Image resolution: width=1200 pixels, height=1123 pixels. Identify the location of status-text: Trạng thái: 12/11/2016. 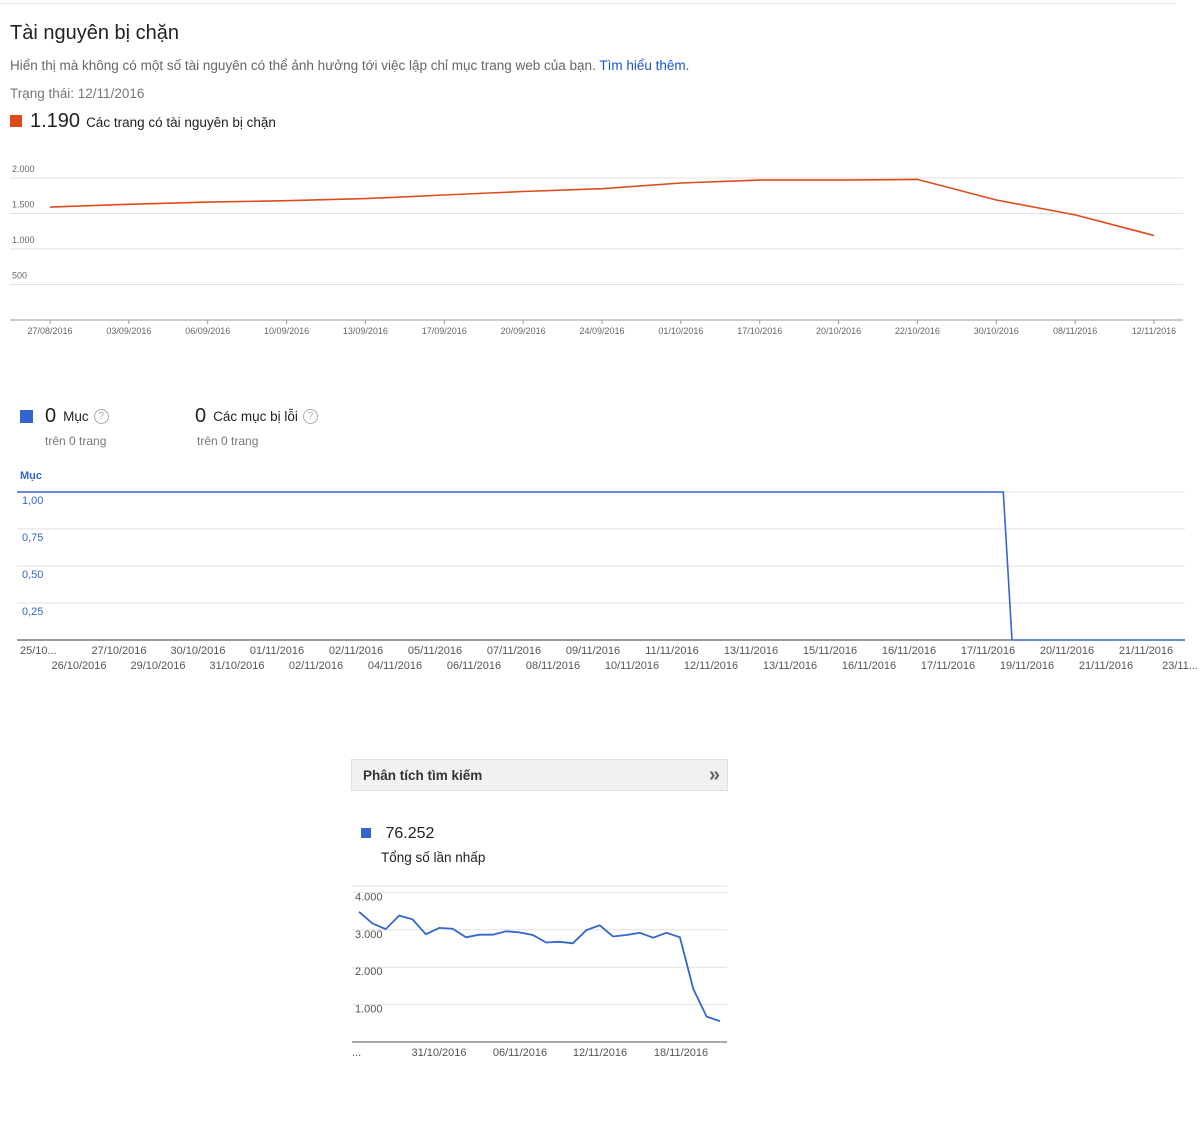
(77, 93).